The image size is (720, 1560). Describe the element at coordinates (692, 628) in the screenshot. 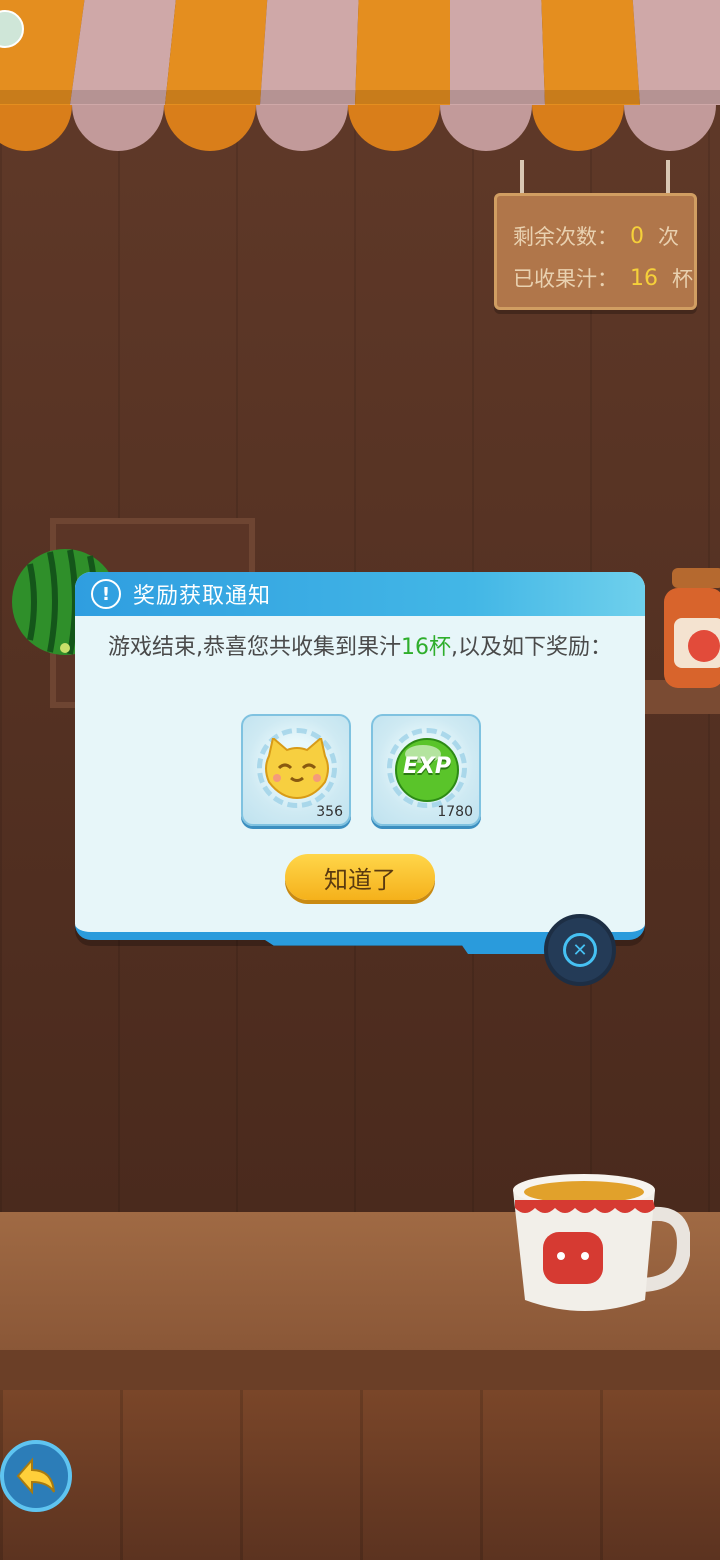

I see `jam-jar-icon` at that location.